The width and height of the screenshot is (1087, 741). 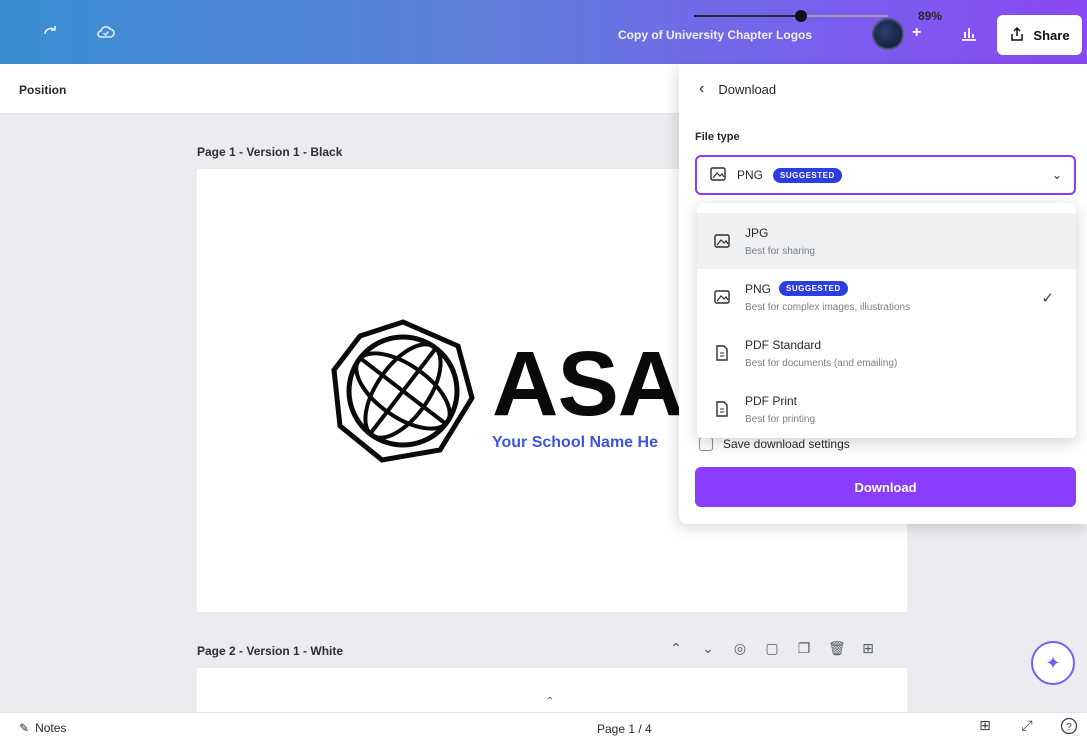 I want to click on zoom-slider-fill, so click(x=747, y=16).